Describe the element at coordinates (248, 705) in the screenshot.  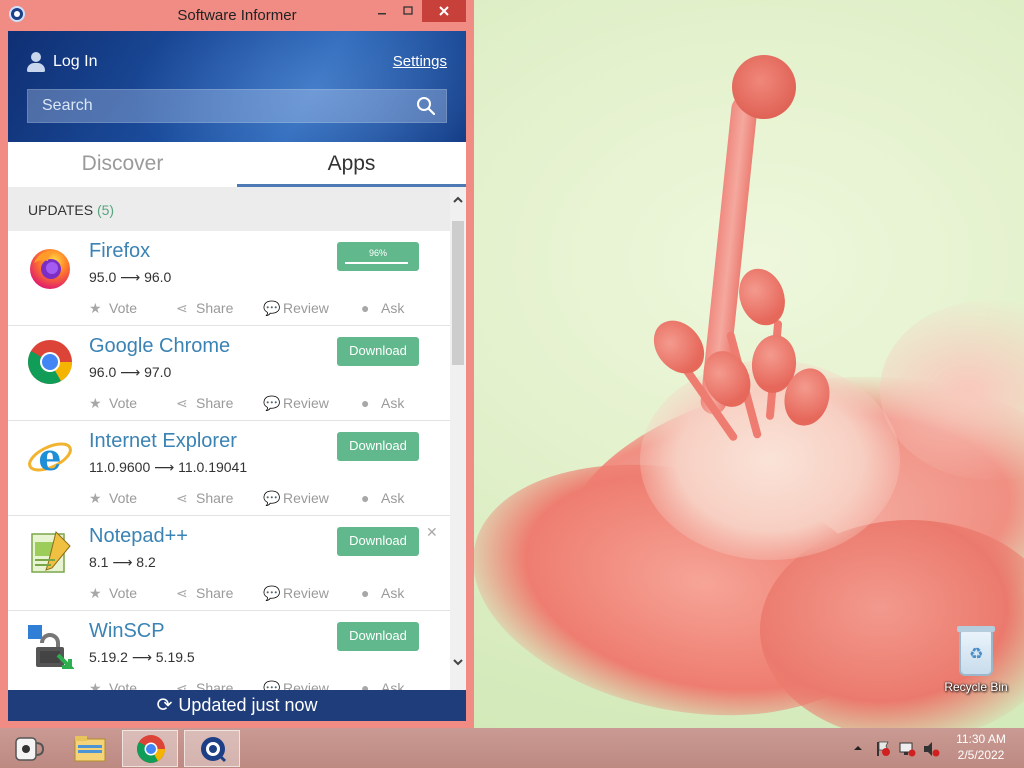
I see `footer-status: Updated just now` at that location.